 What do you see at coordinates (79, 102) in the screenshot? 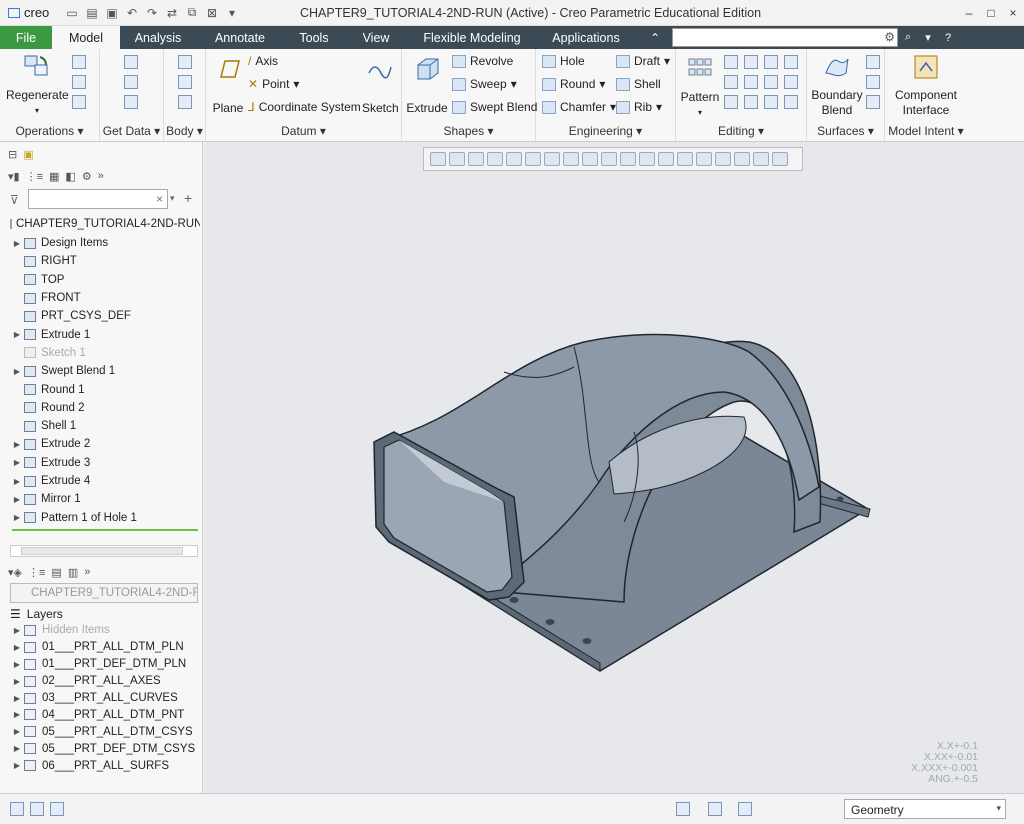
I see `delete-icon` at bounding box center [79, 102].